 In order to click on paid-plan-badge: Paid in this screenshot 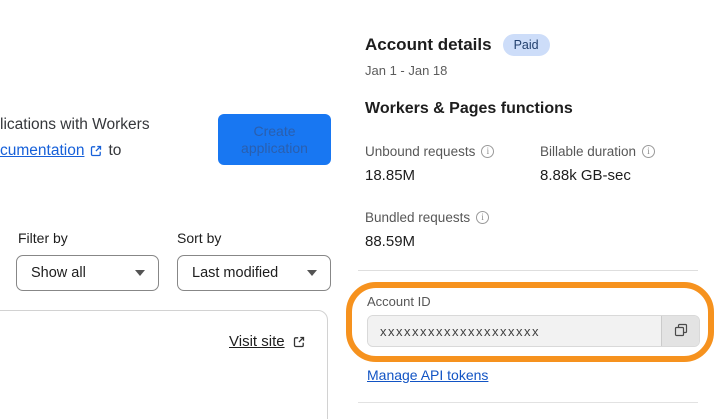, I will do `click(526, 45)`.